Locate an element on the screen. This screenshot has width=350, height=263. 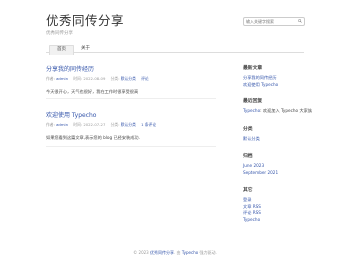
footer-text: . 由 is located at coordinates (177, 252).